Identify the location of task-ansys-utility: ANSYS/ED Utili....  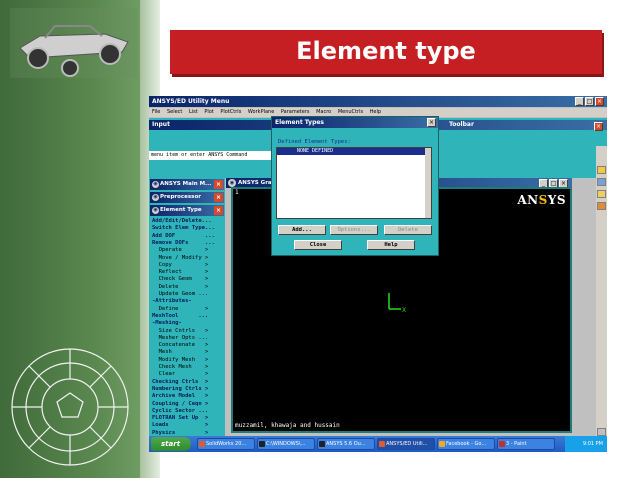
(406, 444).